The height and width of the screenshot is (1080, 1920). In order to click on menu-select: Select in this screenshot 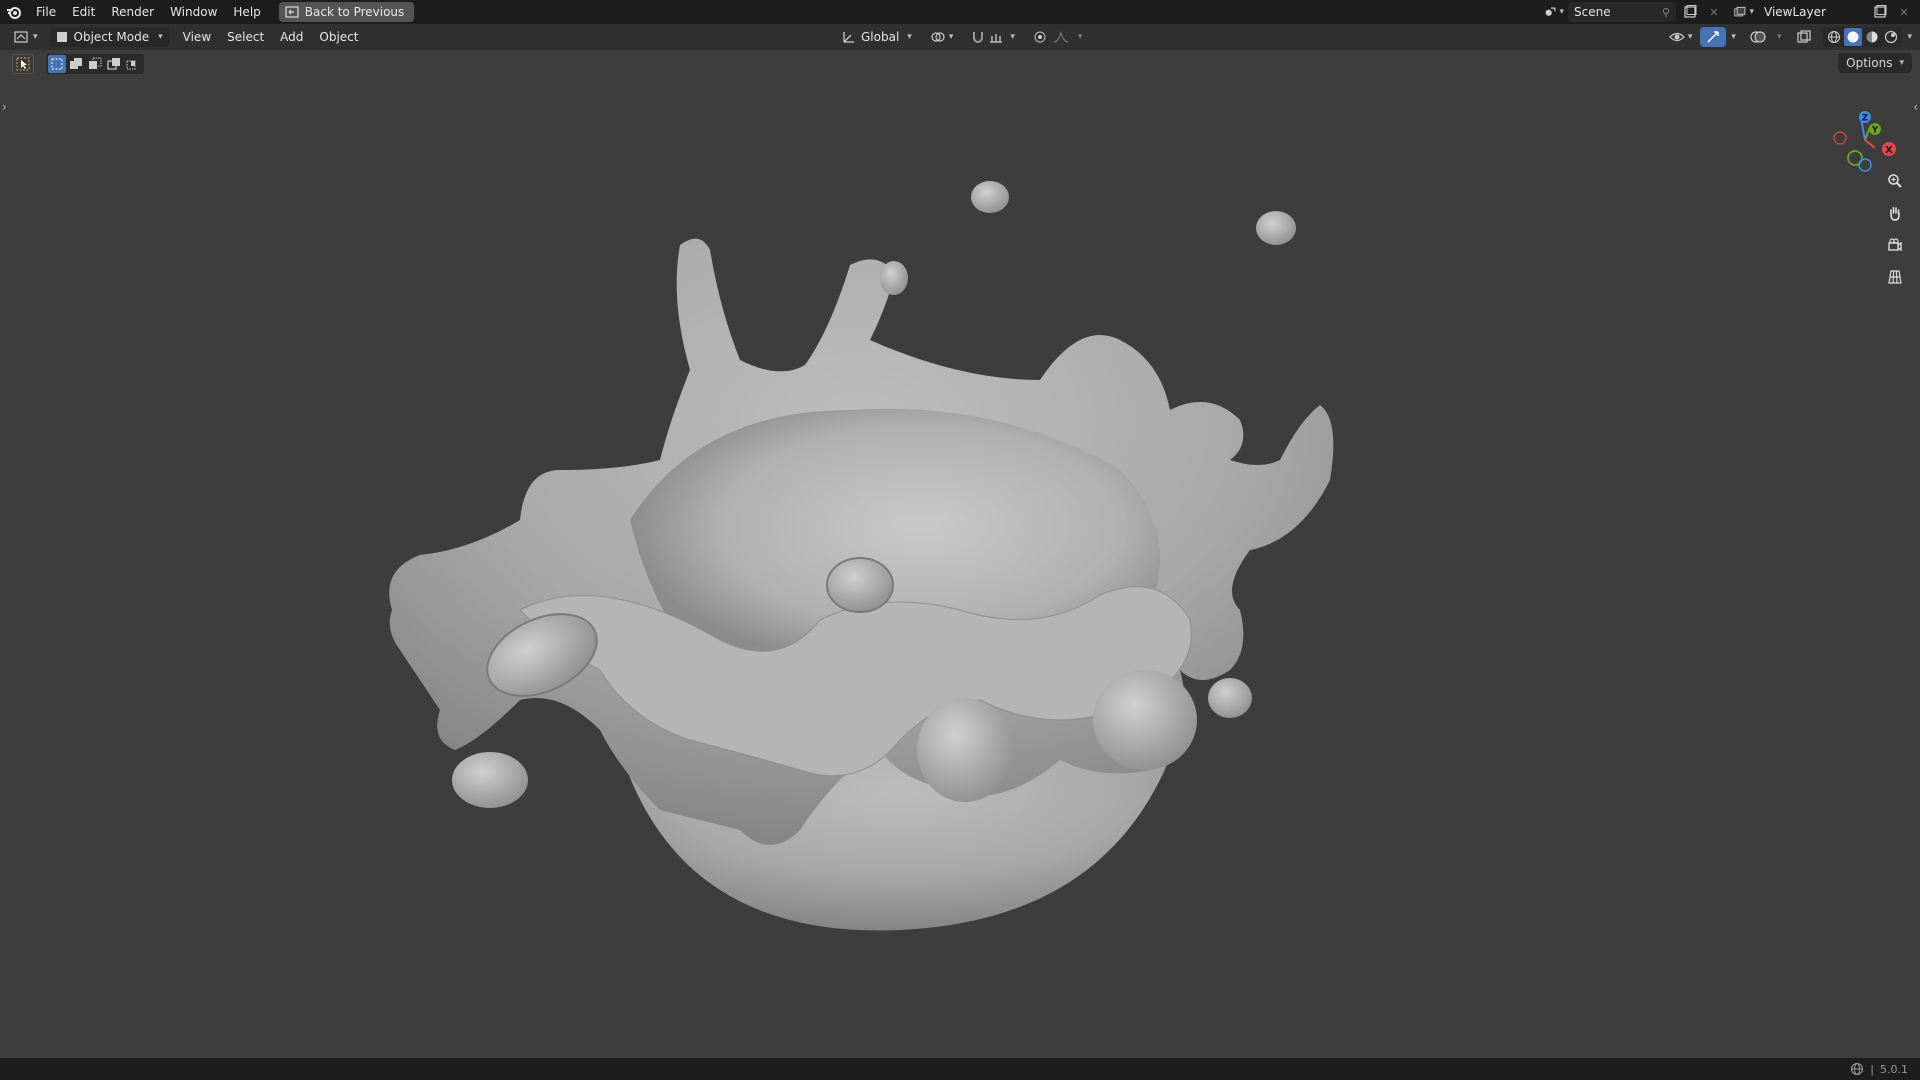, I will do `click(245, 37)`.